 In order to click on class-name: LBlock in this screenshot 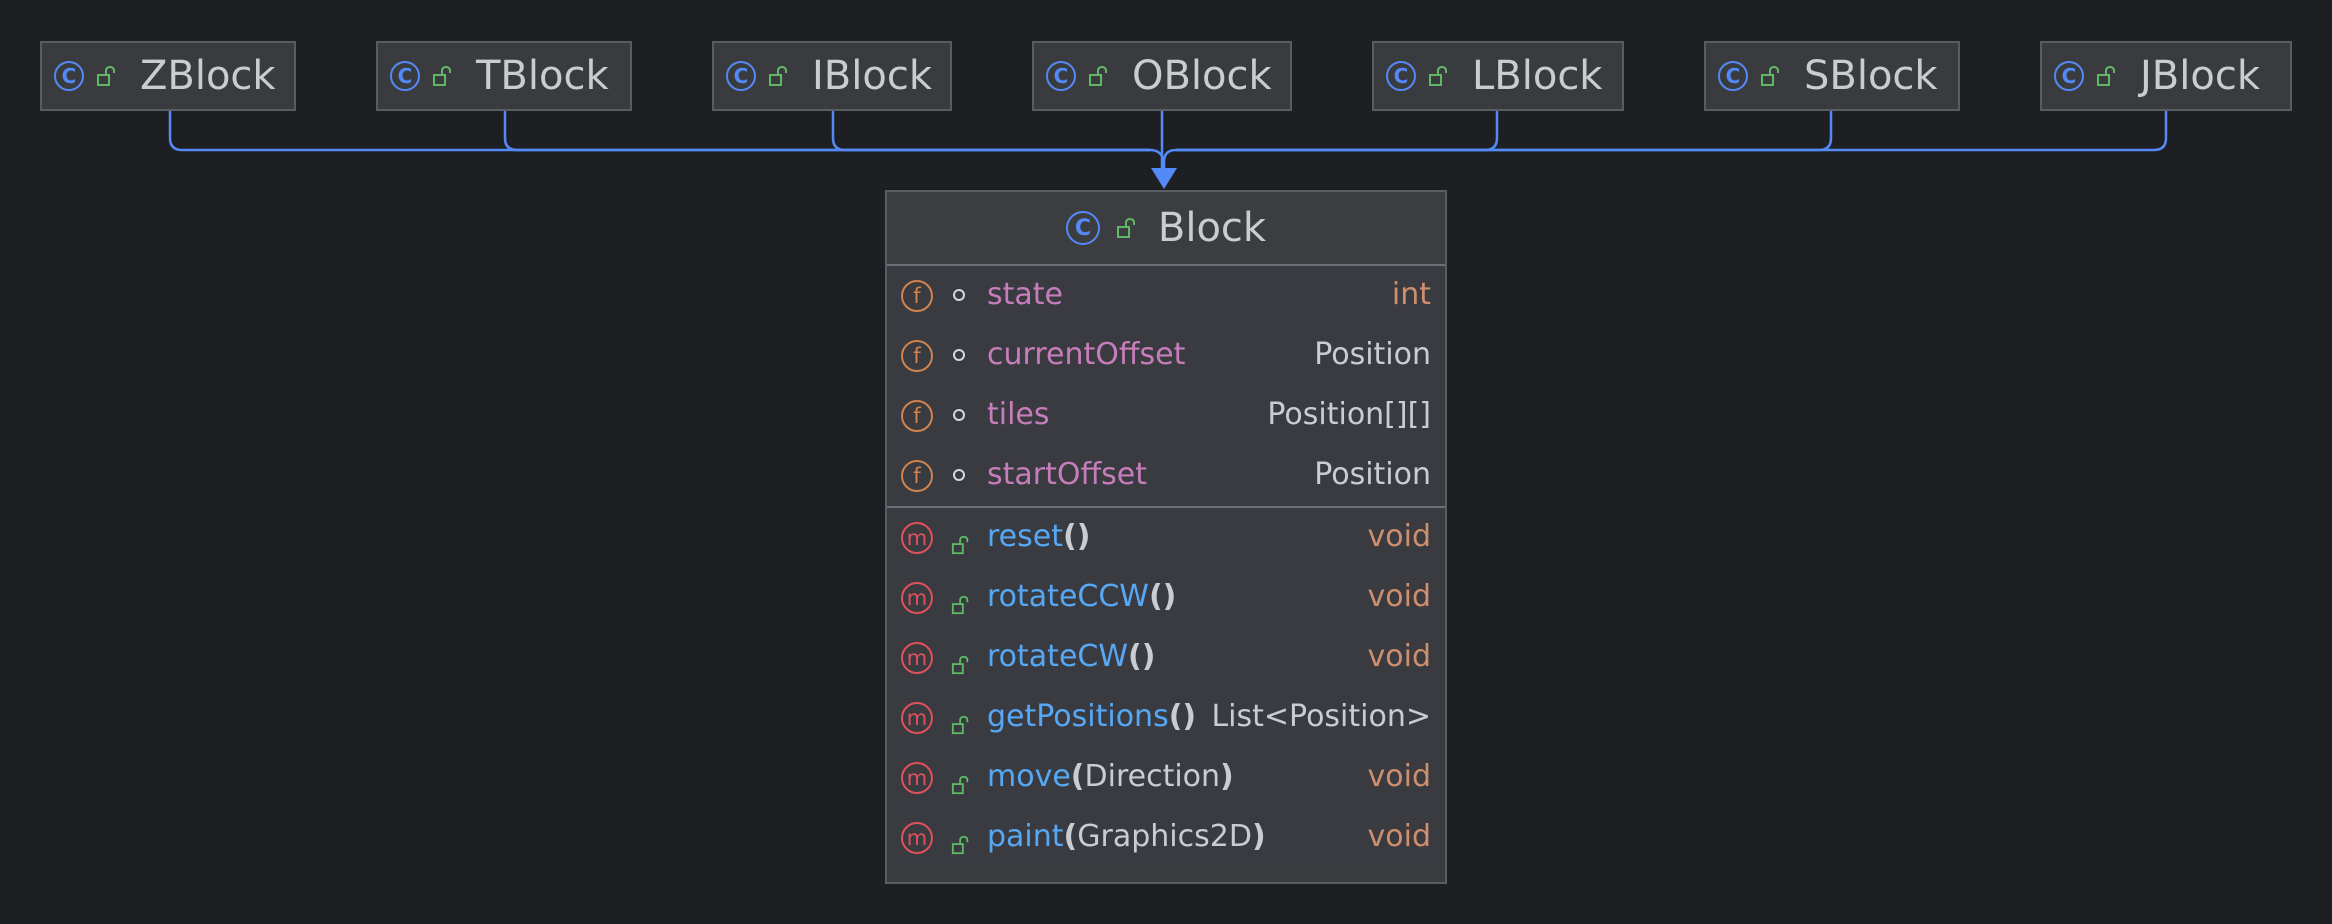, I will do `click(1537, 76)`.